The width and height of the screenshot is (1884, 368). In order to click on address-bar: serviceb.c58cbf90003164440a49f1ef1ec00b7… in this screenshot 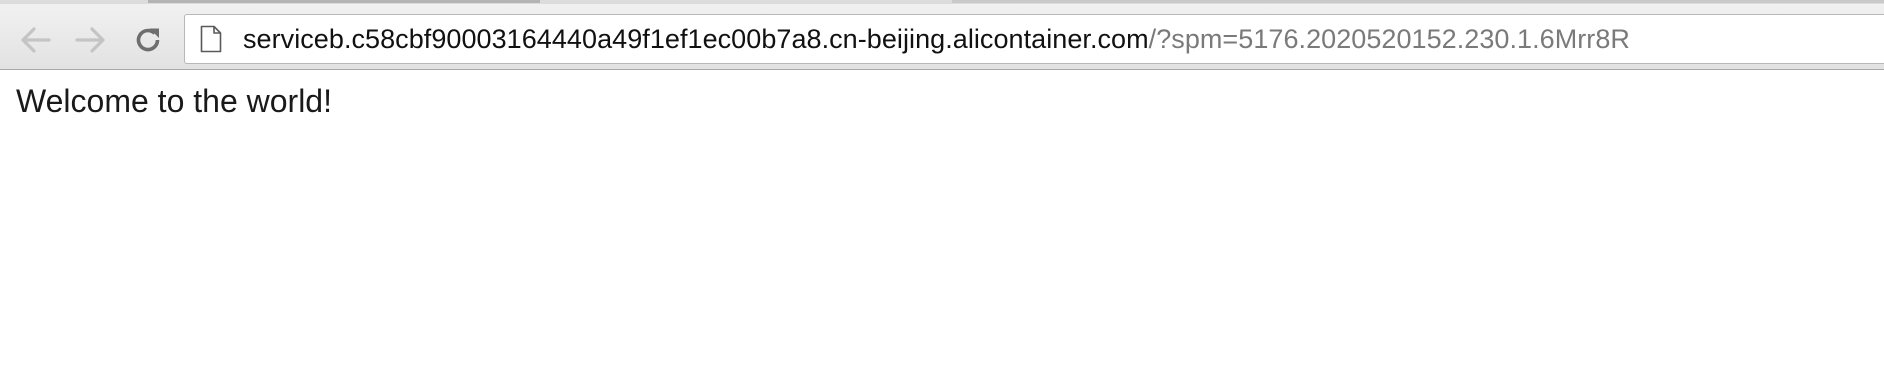, I will do `click(1034, 39)`.